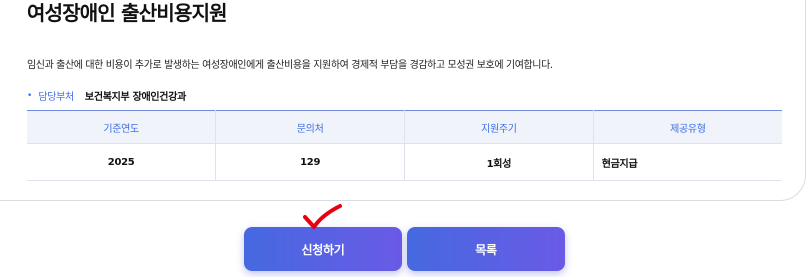 The width and height of the screenshot is (810, 277). I want to click on department-value: 보건복지부 장애인건강과, so click(135, 97).